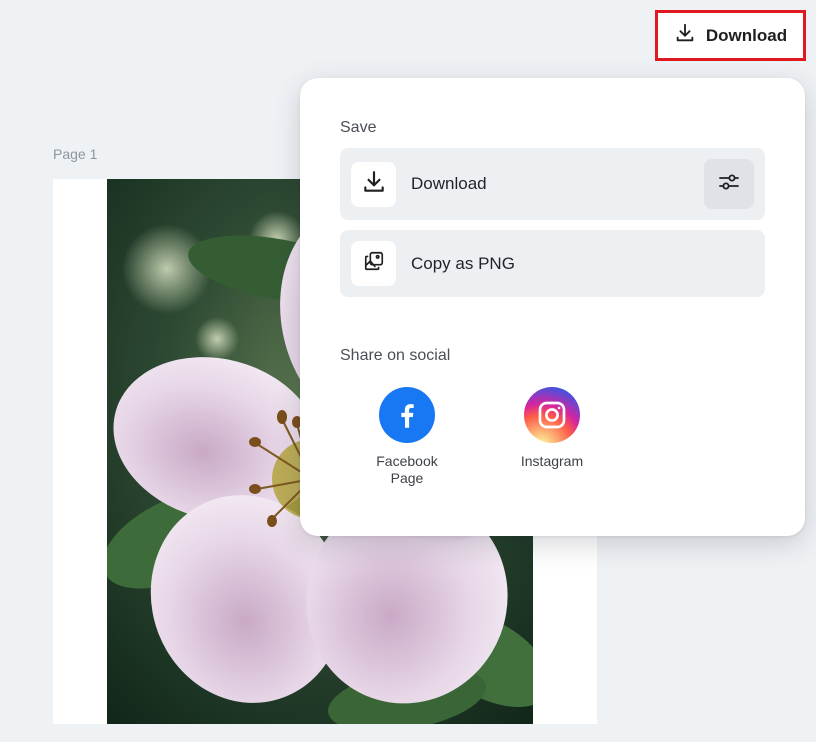  What do you see at coordinates (395, 355) in the screenshot?
I see `share-section-title: Share on social` at bounding box center [395, 355].